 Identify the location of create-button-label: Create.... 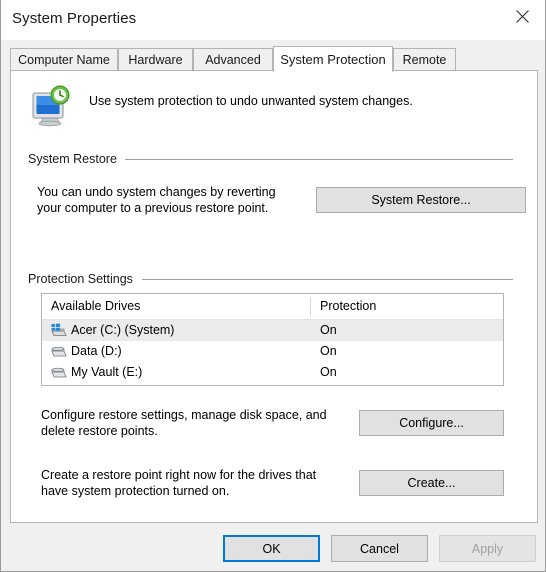
(431, 483).